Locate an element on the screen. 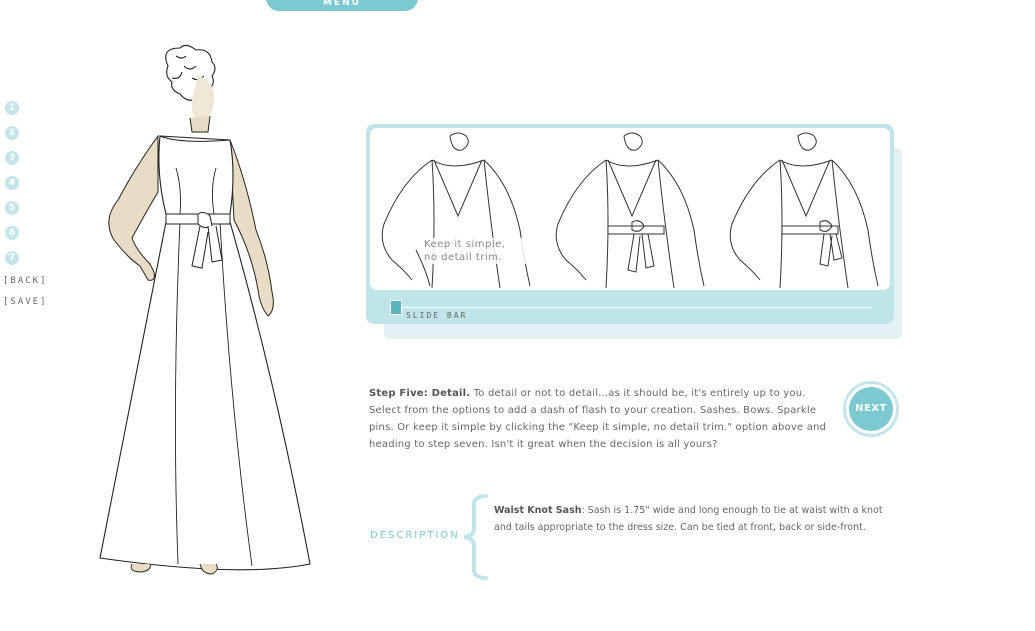  caption-line-2: no detail trim. is located at coordinates (463, 257).